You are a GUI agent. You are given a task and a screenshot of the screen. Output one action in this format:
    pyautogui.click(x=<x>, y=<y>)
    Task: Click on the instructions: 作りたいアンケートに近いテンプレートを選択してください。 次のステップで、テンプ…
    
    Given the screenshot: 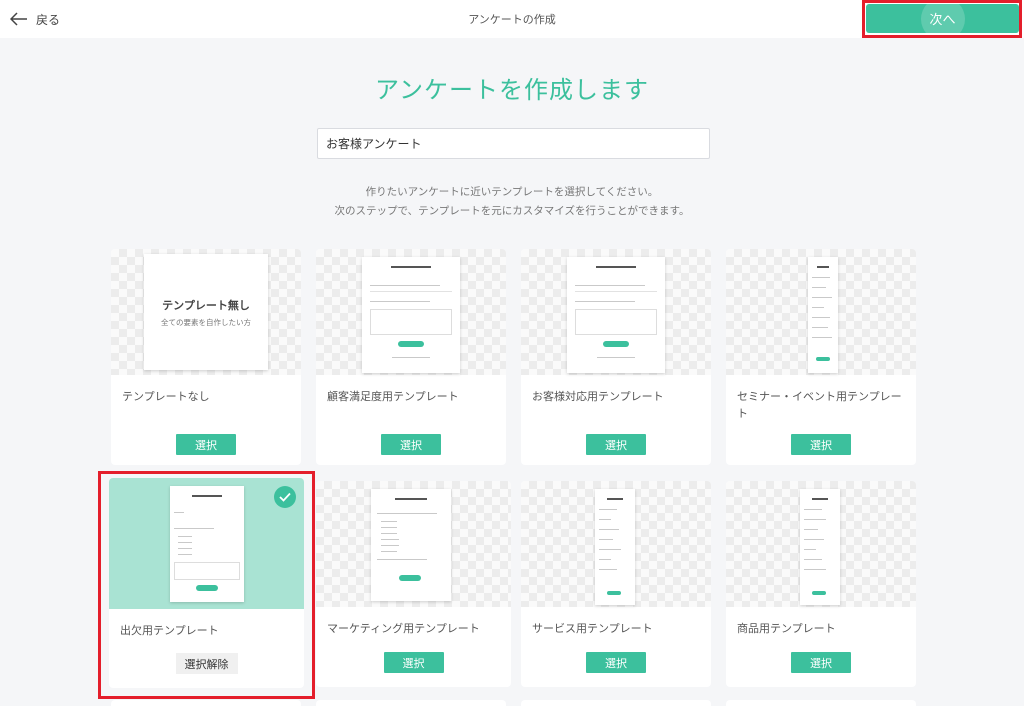 What is the action you would take?
    pyautogui.click(x=512, y=202)
    